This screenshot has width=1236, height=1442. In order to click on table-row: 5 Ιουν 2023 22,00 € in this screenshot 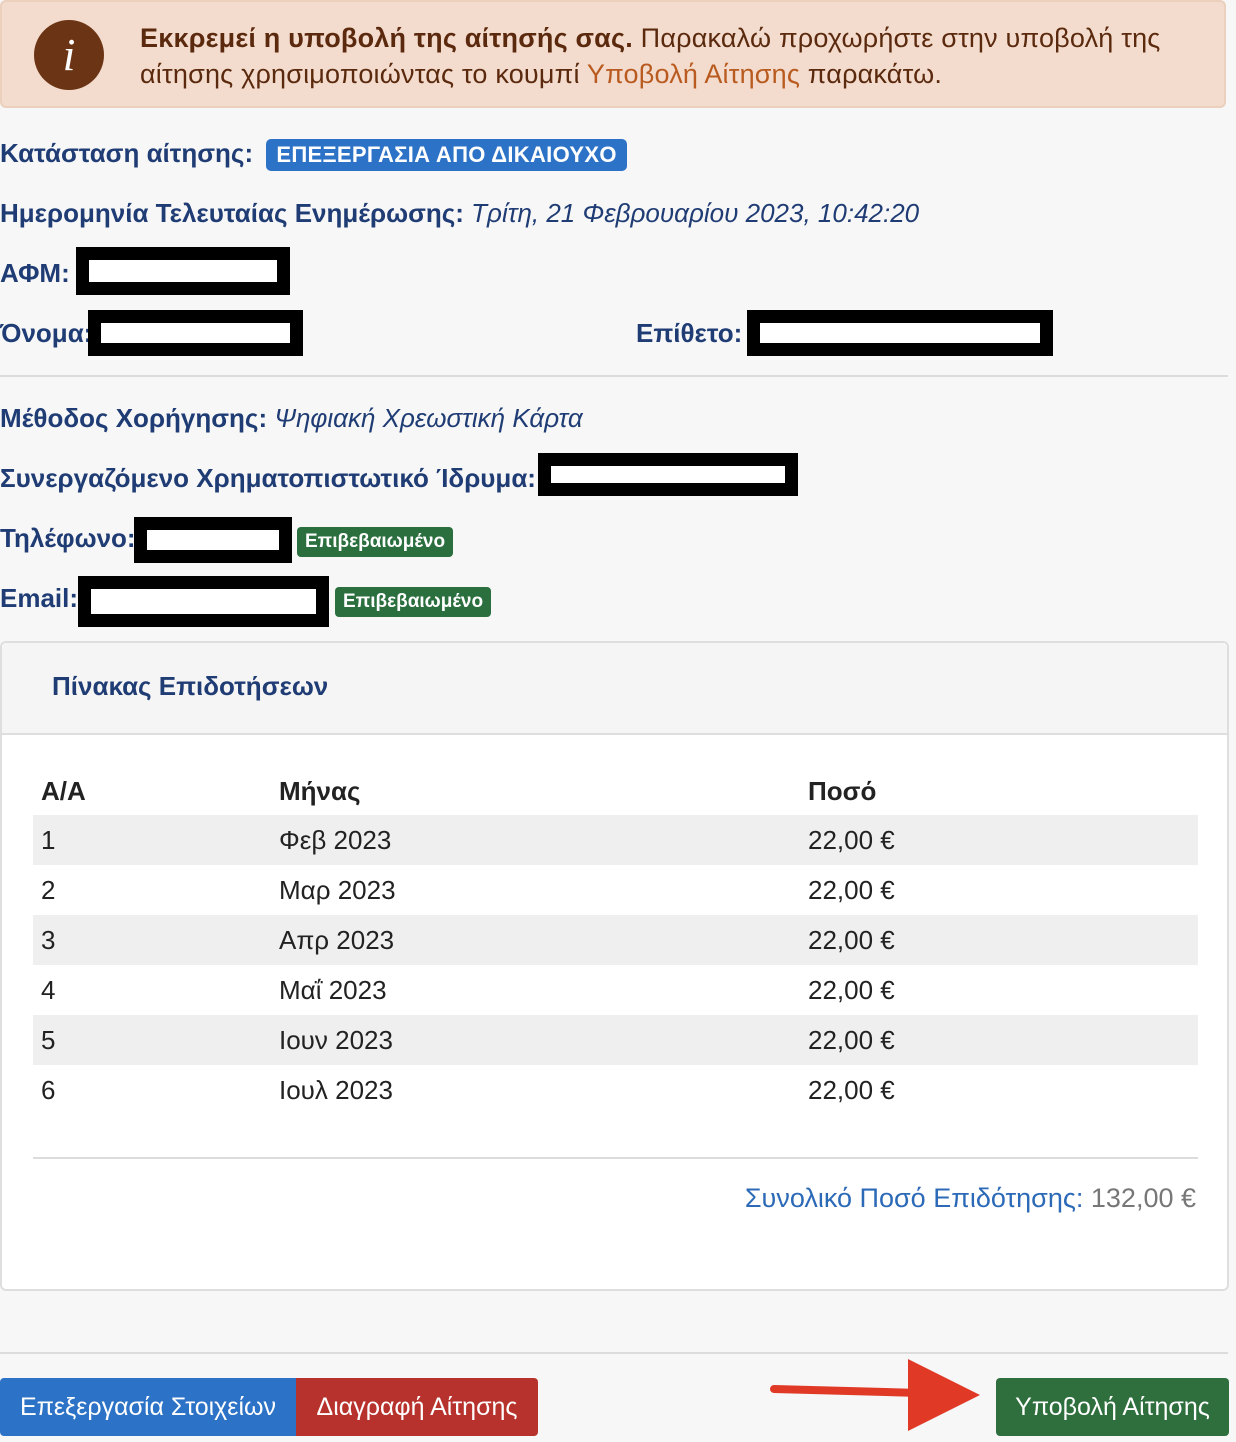, I will do `click(615, 1040)`.